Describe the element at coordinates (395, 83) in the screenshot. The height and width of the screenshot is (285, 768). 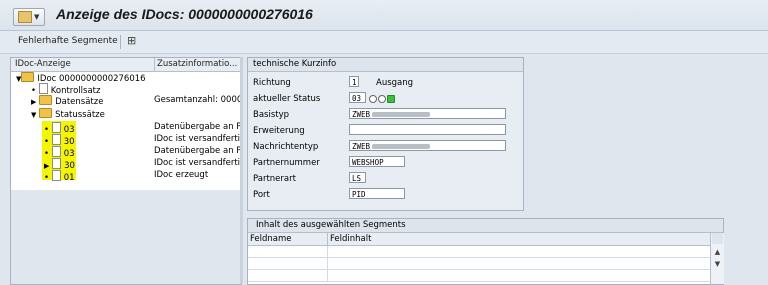
I see `richtung-text: Ausgang` at that location.